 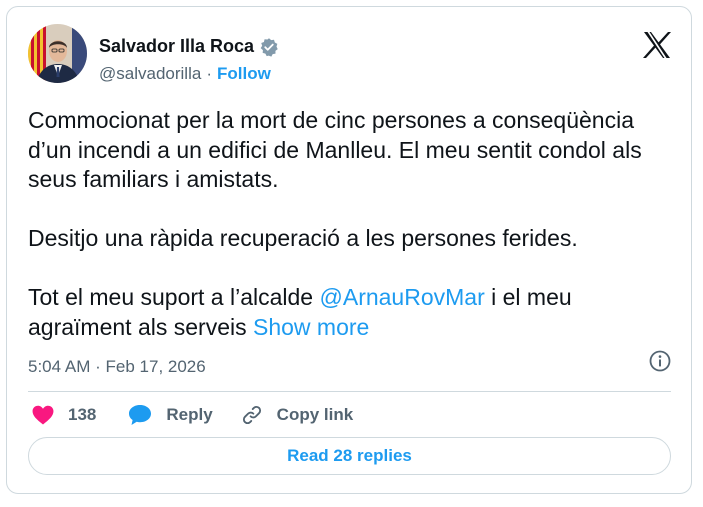 What do you see at coordinates (150, 74) in the screenshot?
I see `author-handle: @salvadorilla` at bounding box center [150, 74].